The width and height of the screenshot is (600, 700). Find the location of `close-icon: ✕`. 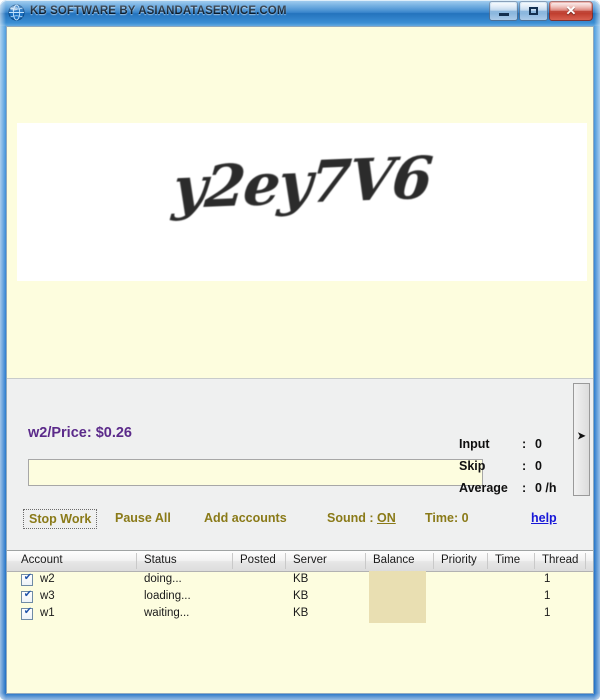

close-icon: ✕ is located at coordinates (571, 10).